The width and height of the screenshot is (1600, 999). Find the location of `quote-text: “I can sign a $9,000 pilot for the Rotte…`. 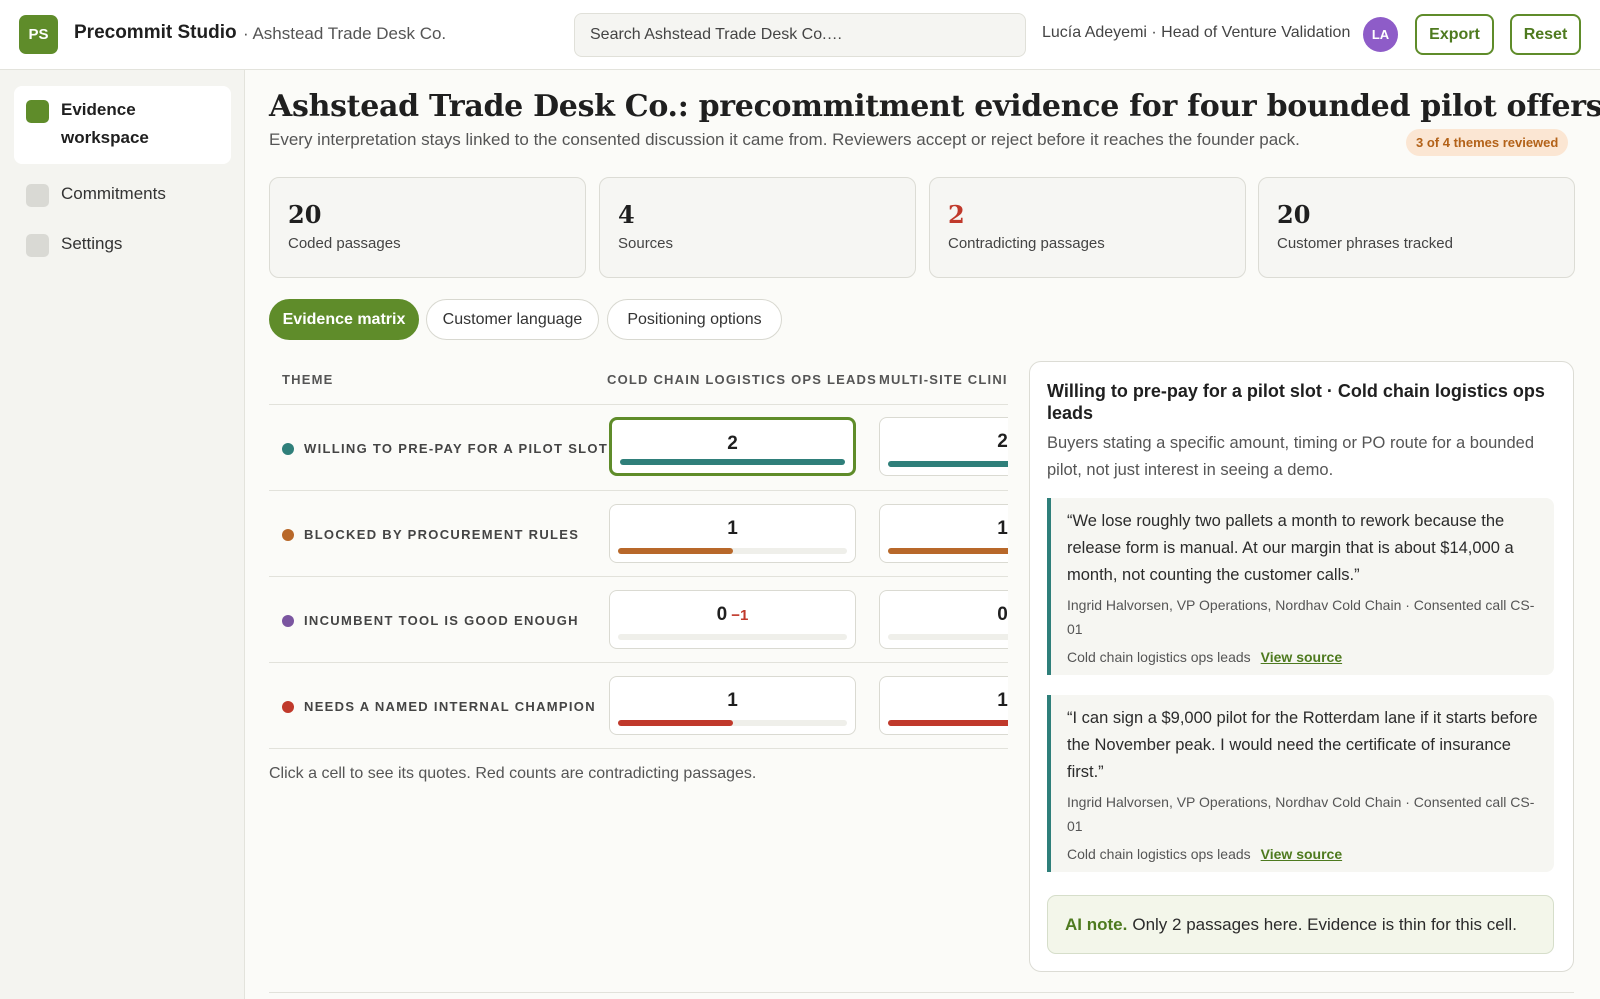

quote-text: “I can sign a $9,000 pilot for the Rotte… is located at coordinates (1302, 745).